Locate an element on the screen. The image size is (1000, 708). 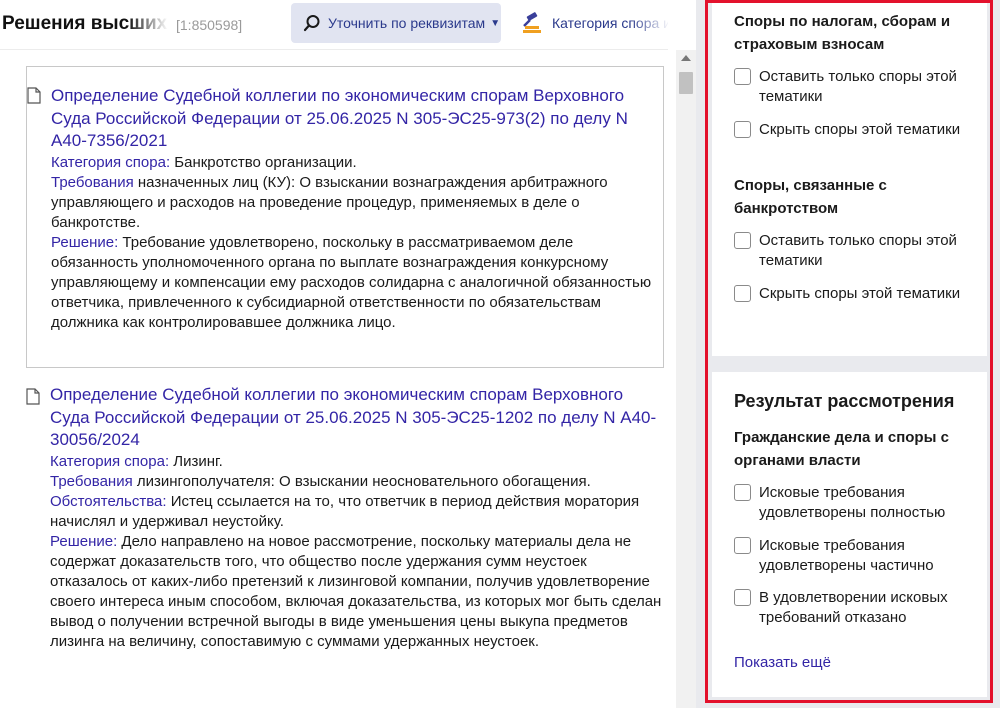
result-category: Категория спора: Лизинг. is located at coordinates (357, 462).